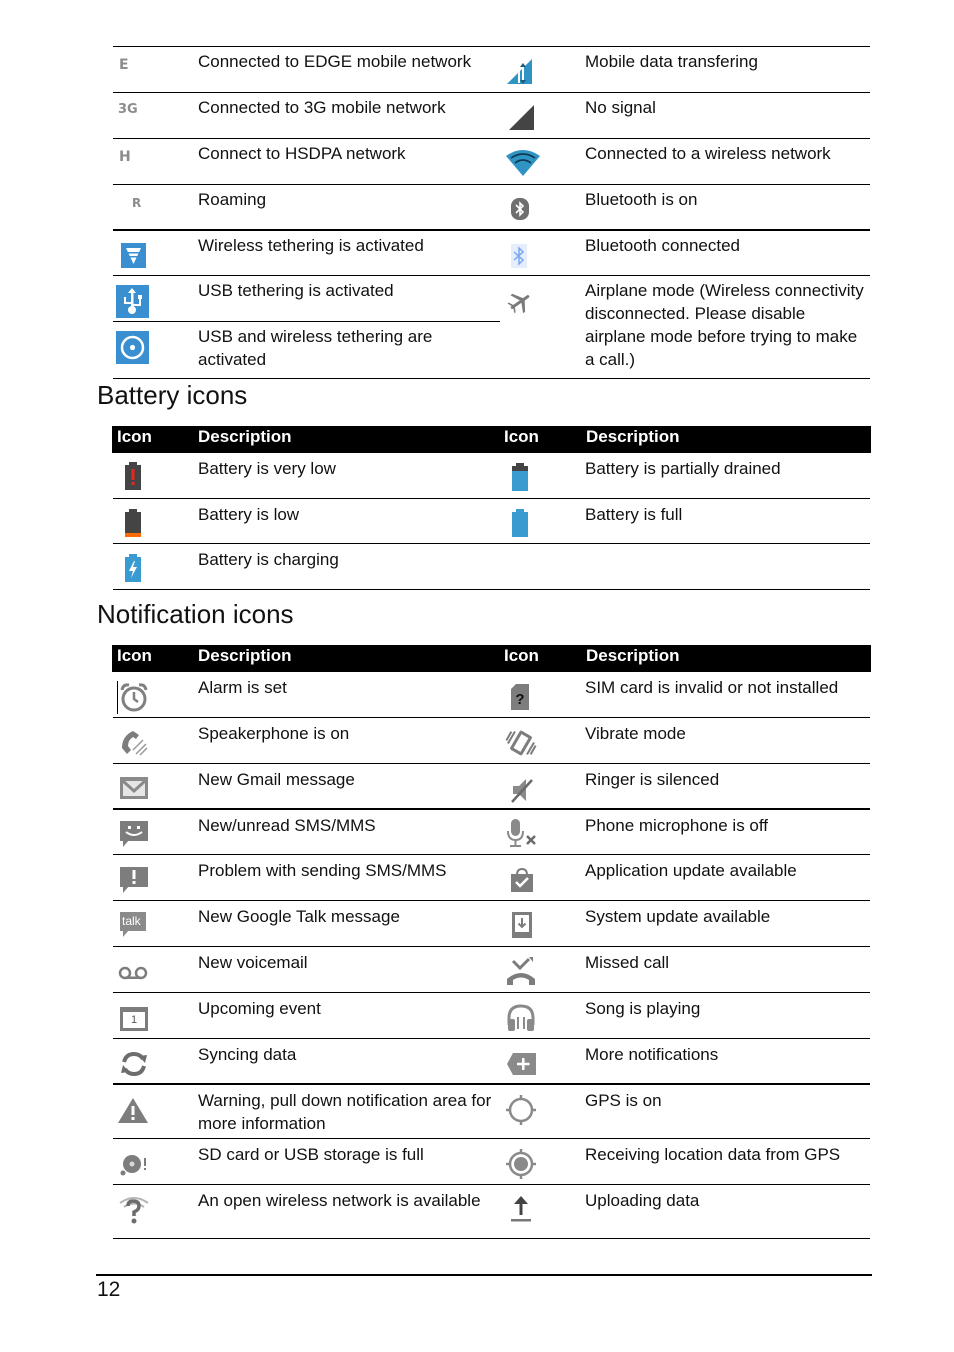  What do you see at coordinates (521, 1209) in the screenshot?
I see `upload-icon` at bounding box center [521, 1209].